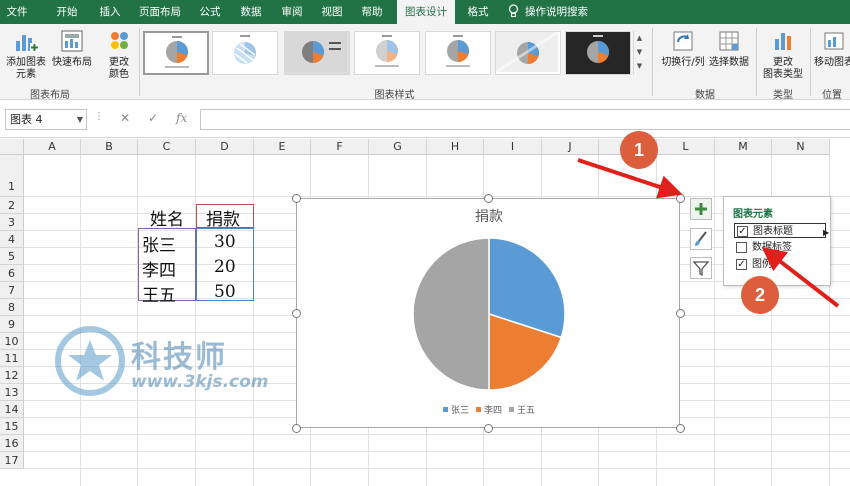  Describe the element at coordinates (46, 119) in the screenshot. I see `name-box: 图表 4 ▼` at that location.